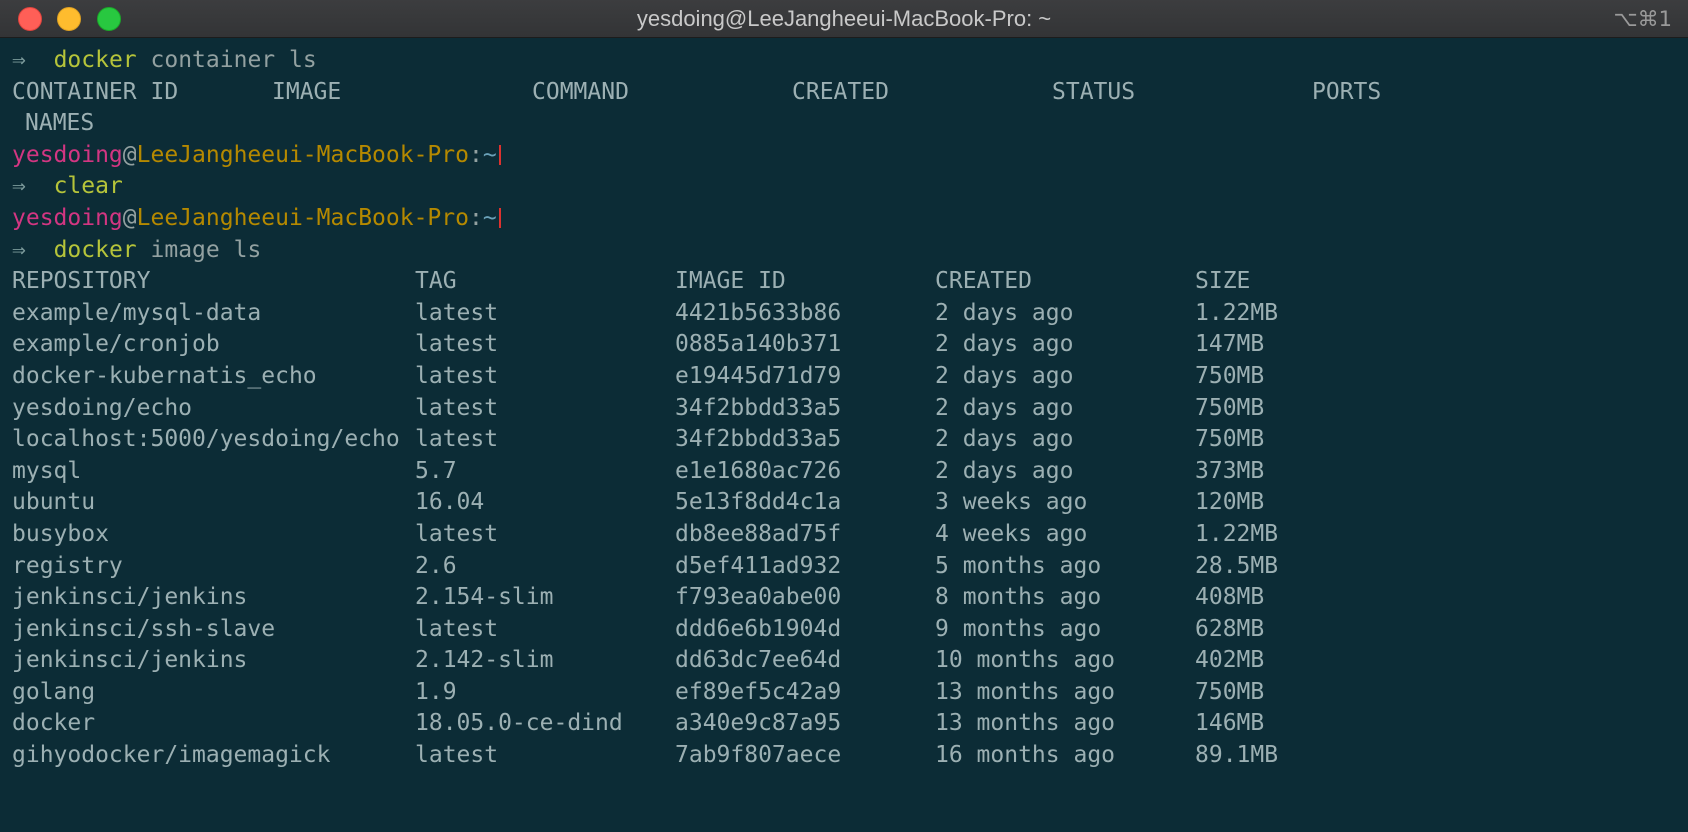 The image size is (1688, 832). I want to click on cell-size: 89.1MB, so click(1237, 755).